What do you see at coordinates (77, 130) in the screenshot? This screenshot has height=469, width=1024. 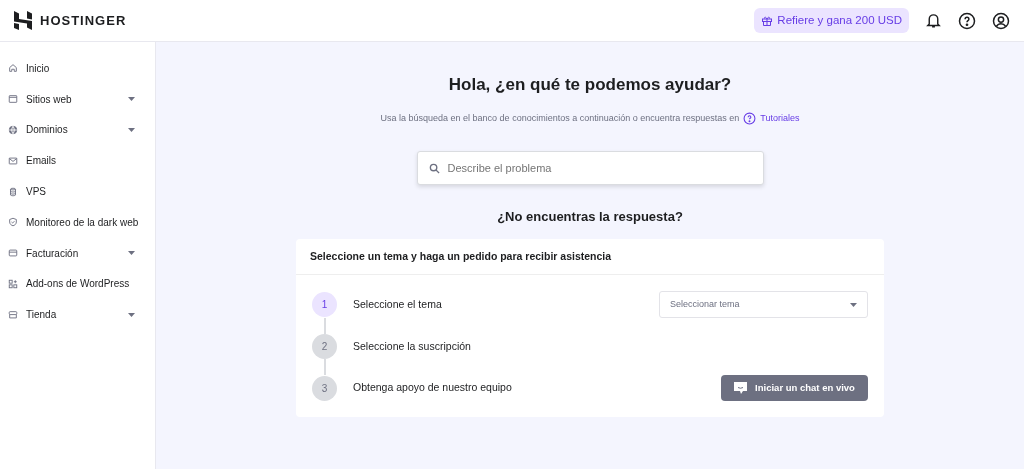 I see `sidebar-item: Dominios` at bounding box center [77, 130].